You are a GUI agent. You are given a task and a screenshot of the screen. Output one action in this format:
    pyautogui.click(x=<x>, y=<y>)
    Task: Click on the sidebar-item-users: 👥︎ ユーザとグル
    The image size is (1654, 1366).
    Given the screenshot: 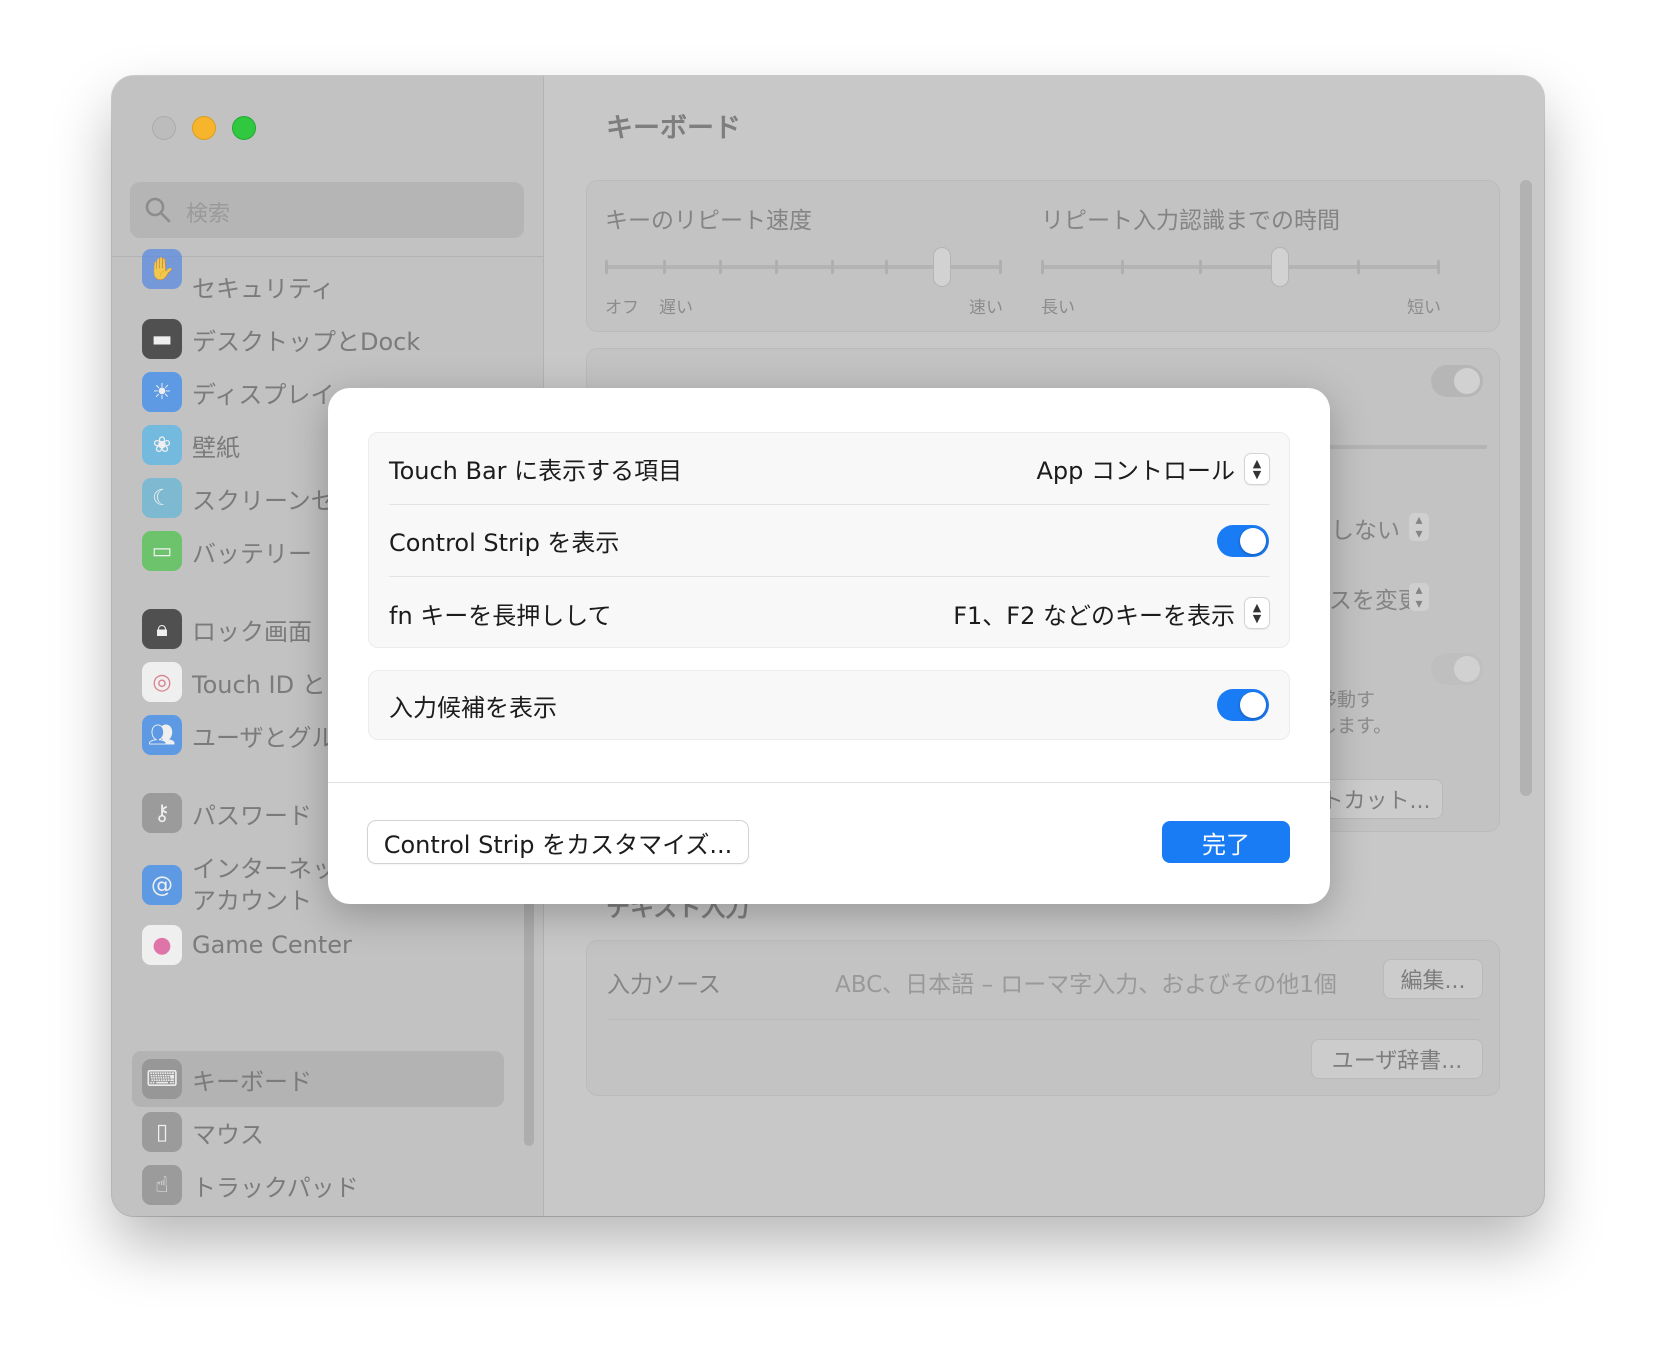 What is the action you would take?
    pyautogui.click(x=239, y=735)
    